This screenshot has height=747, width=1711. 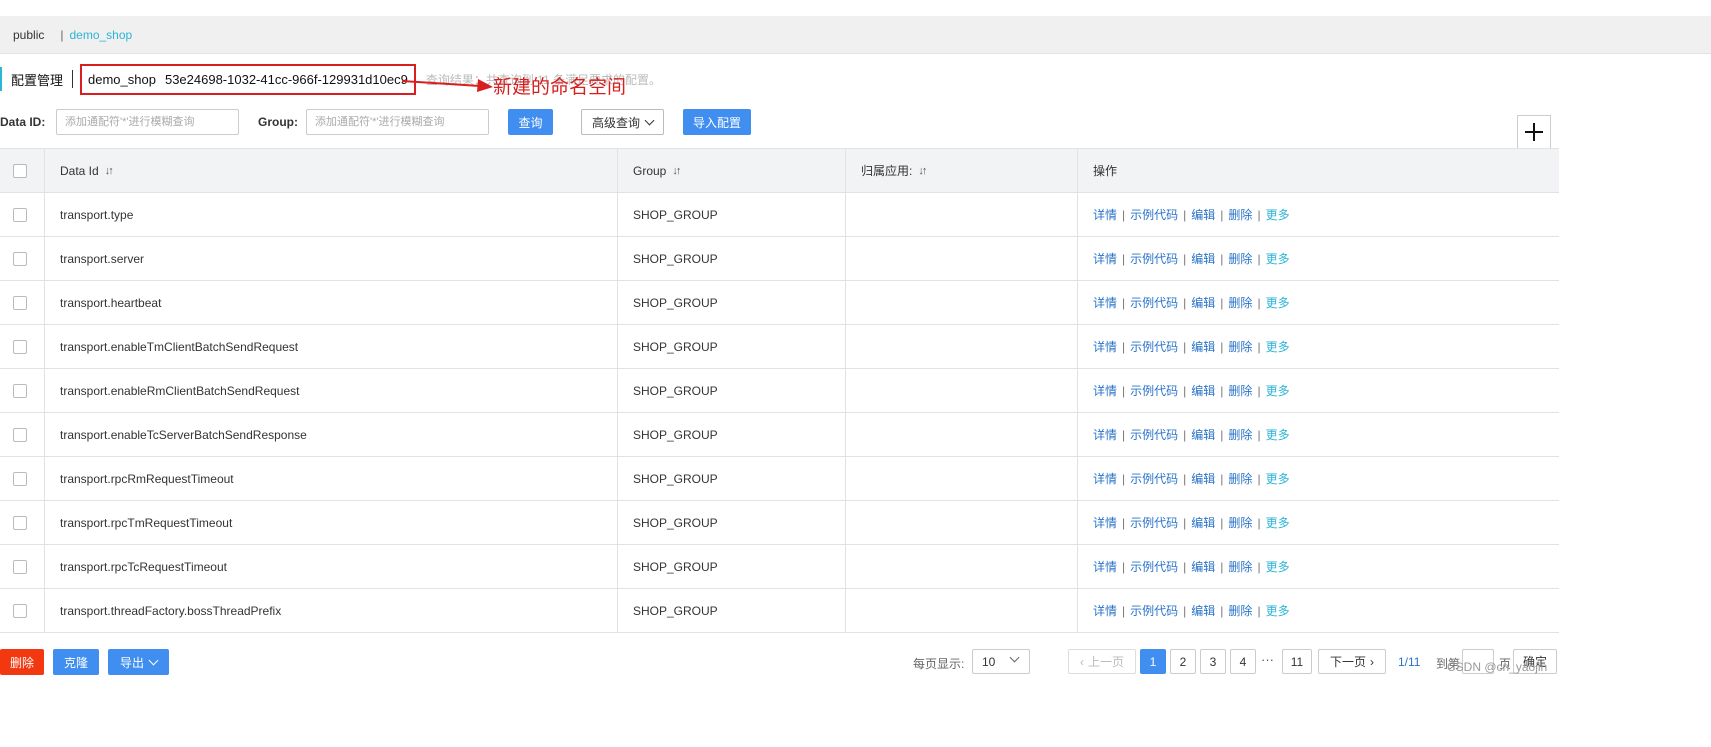 What do you see at coordinates (530, 122) in the screenshot?
I see `query-button: 查询` at bounding box center [530, 122].